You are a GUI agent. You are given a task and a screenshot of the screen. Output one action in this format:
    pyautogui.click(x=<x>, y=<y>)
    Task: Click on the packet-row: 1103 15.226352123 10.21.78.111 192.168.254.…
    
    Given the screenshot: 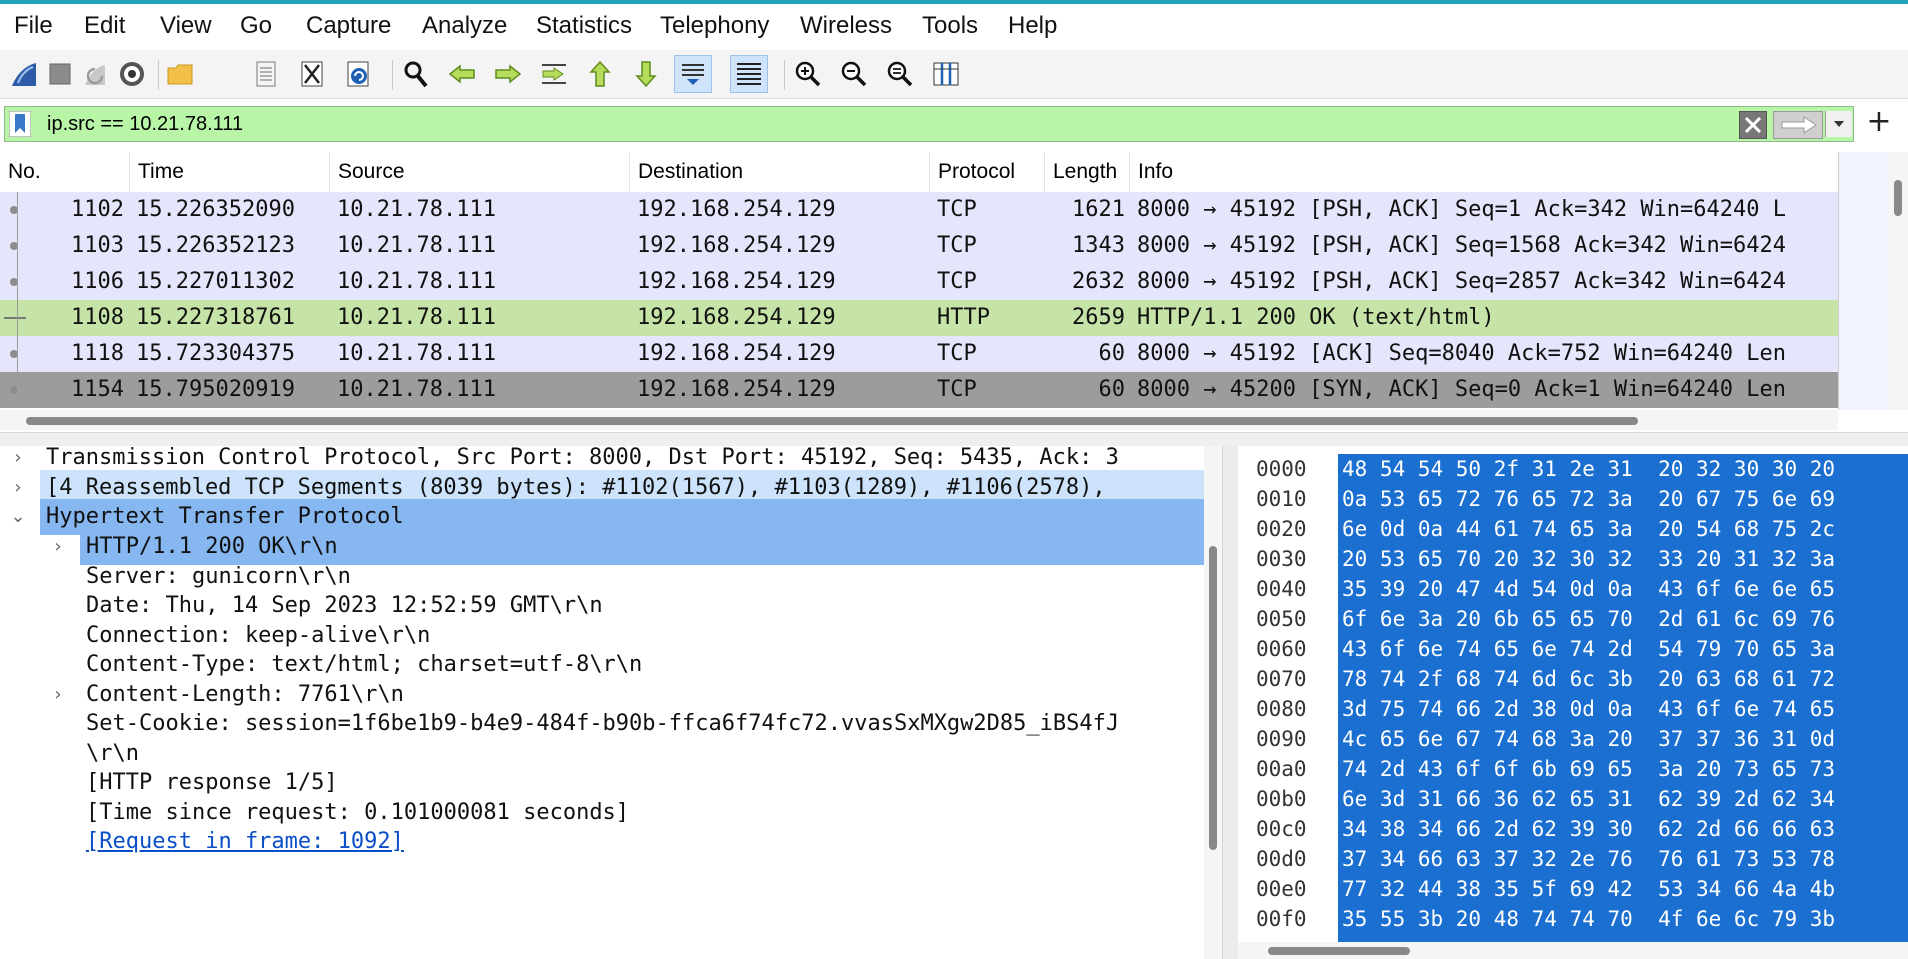 What is the action you would take?
    pyautogui.click(x=919, y=246)
    